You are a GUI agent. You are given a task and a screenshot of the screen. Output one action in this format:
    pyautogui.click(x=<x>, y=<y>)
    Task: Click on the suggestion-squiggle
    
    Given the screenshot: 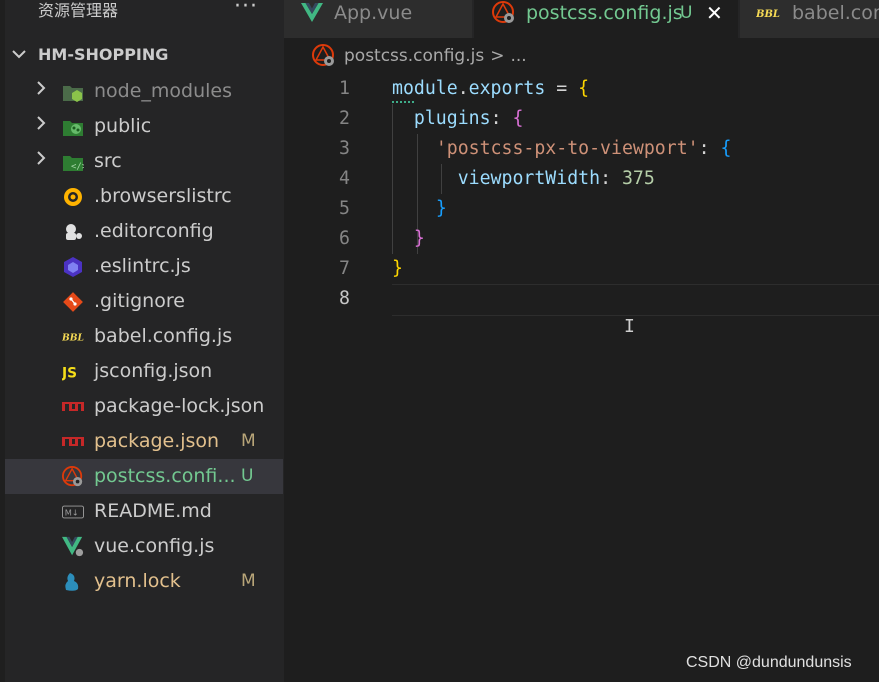 What is the action you would take?
    pyautogui.click(x=403, y=100)
    